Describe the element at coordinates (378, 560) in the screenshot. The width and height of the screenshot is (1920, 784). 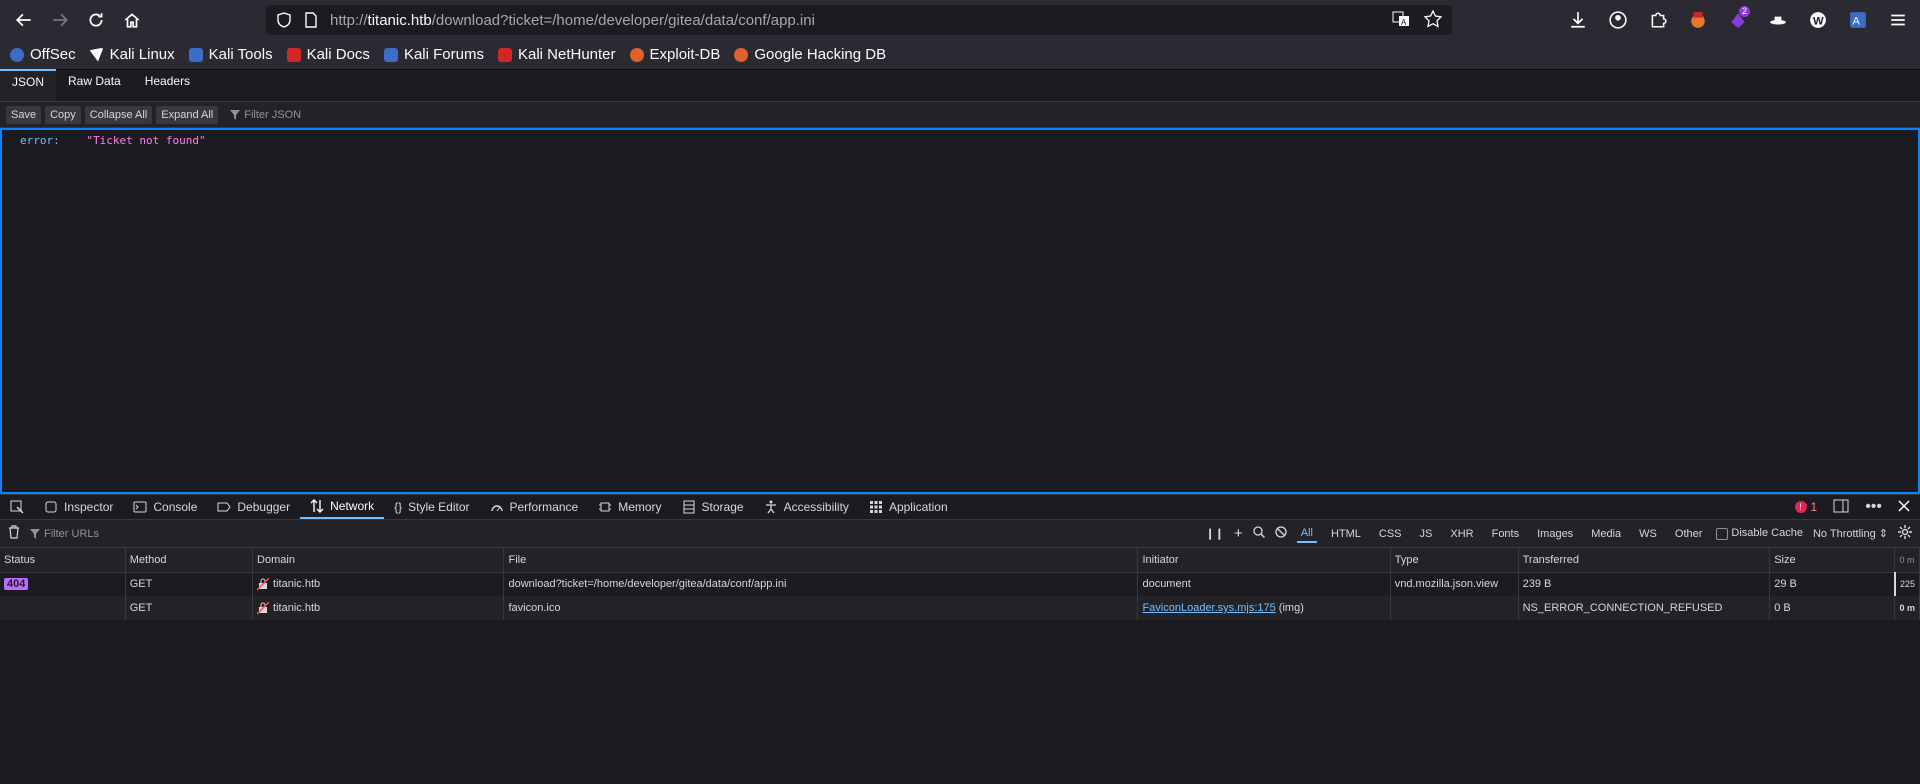
I see `col-domain: Domain` at that location.